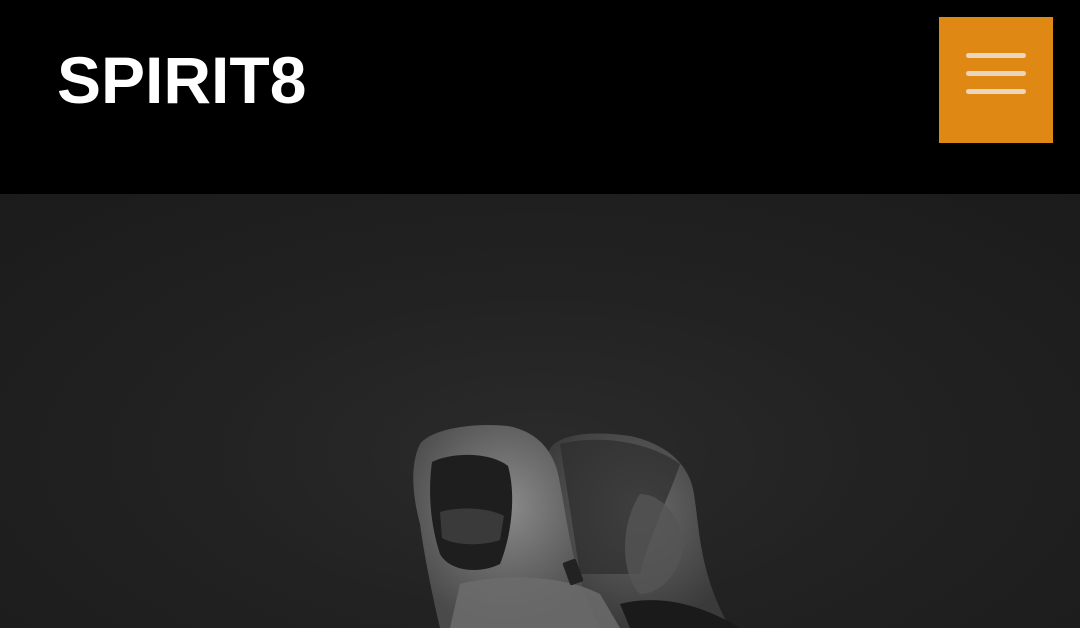 The width and height of the screenshot is (1080, 628). Describe the element at coordinates (576, 526) in the screenshot. I see `hooded-hikers-image` at that location.